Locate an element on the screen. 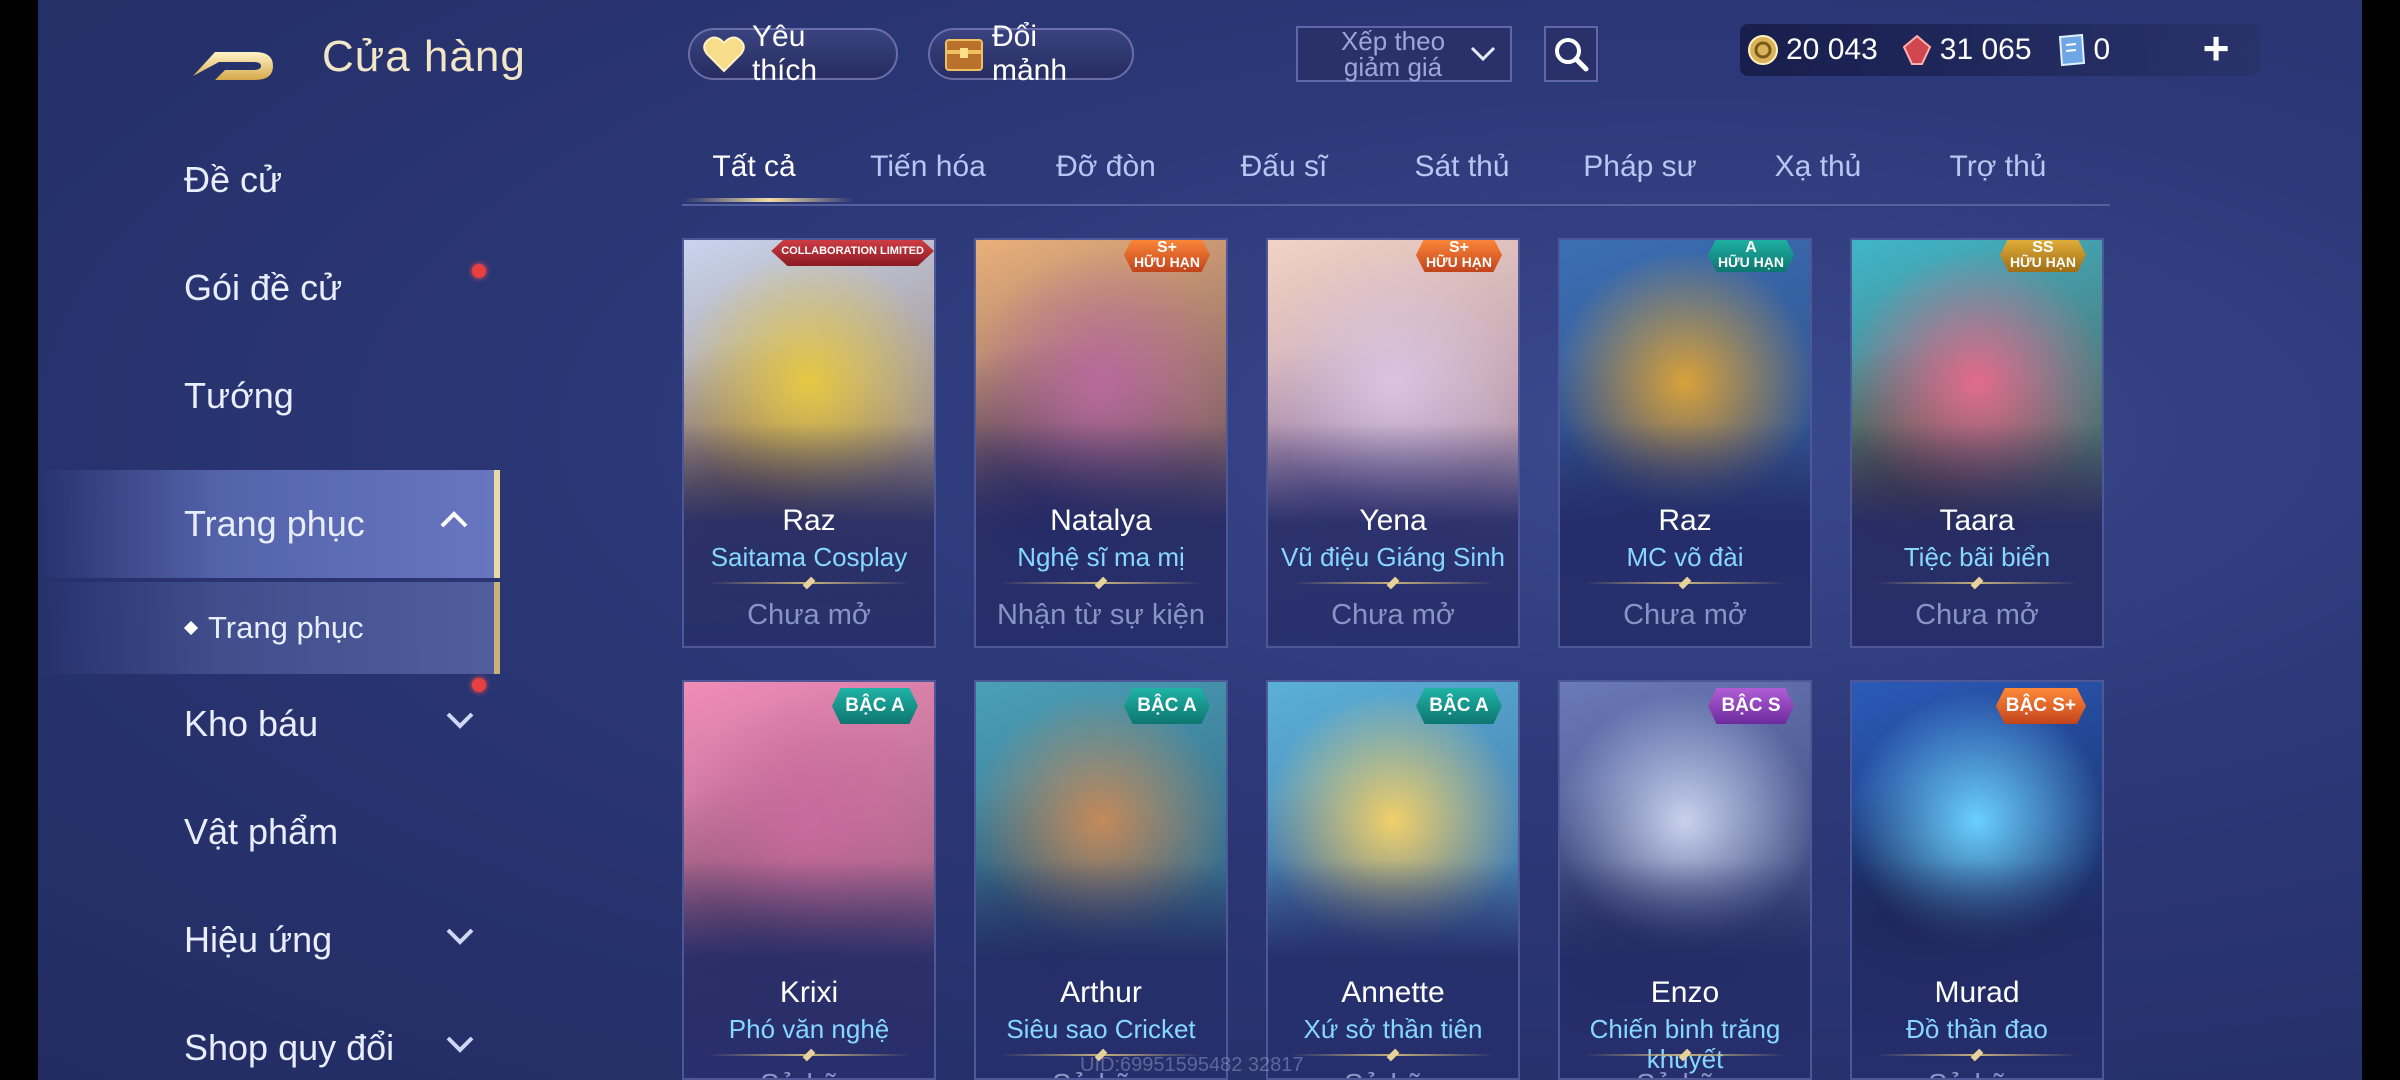 This screenshot has width=2400, height=1080. sort-dropdown: Xếp theo giảm giá is located at coordinates (1404, 54).